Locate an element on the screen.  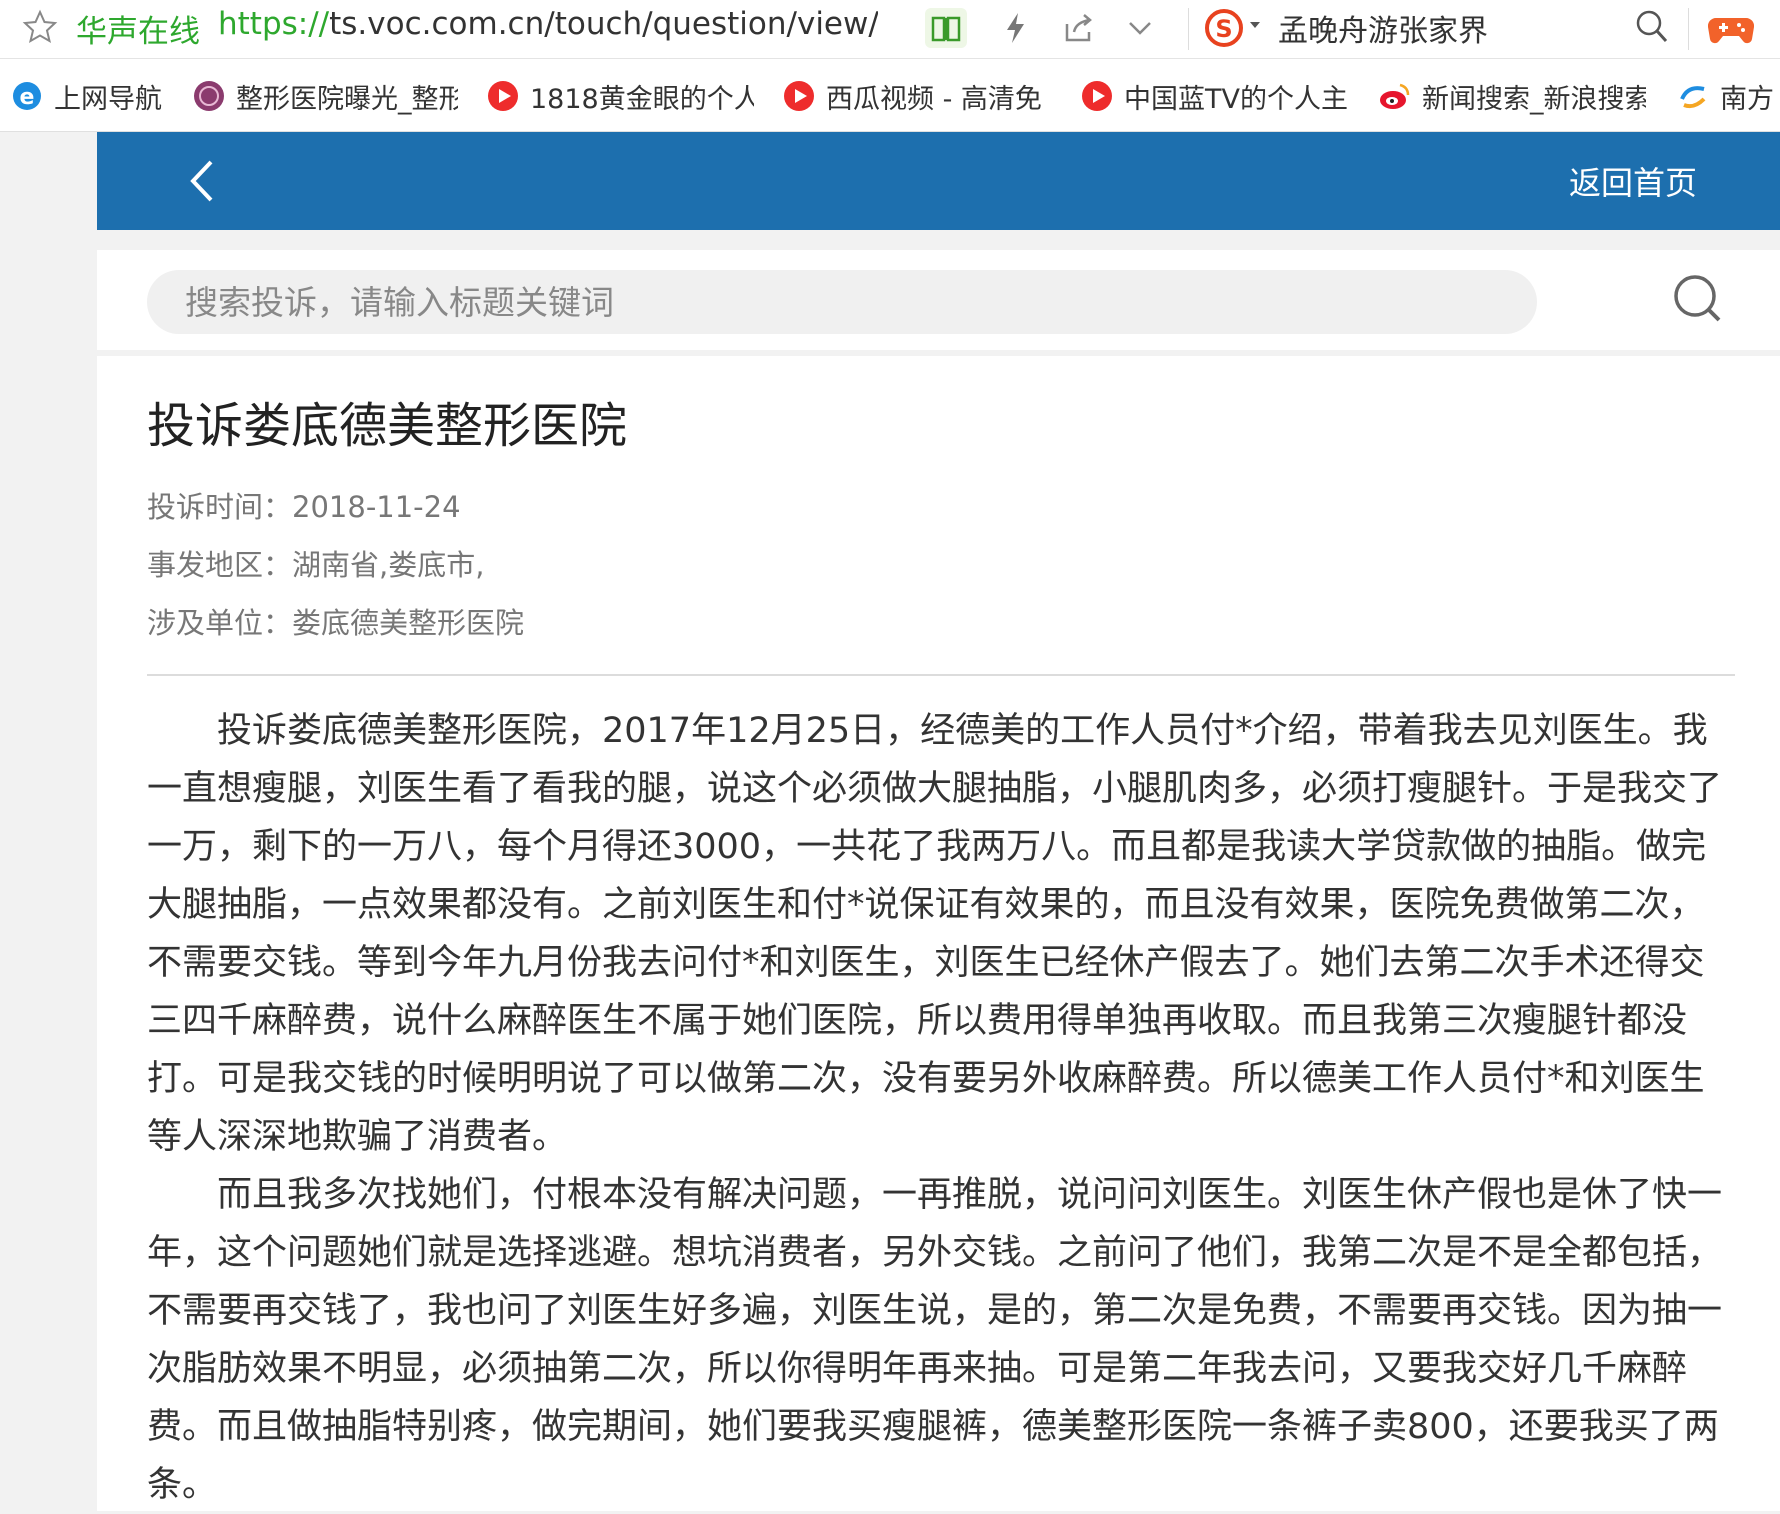
bookmark-item: 1818黄金眼的个人 is located at coordinates (621, 96).